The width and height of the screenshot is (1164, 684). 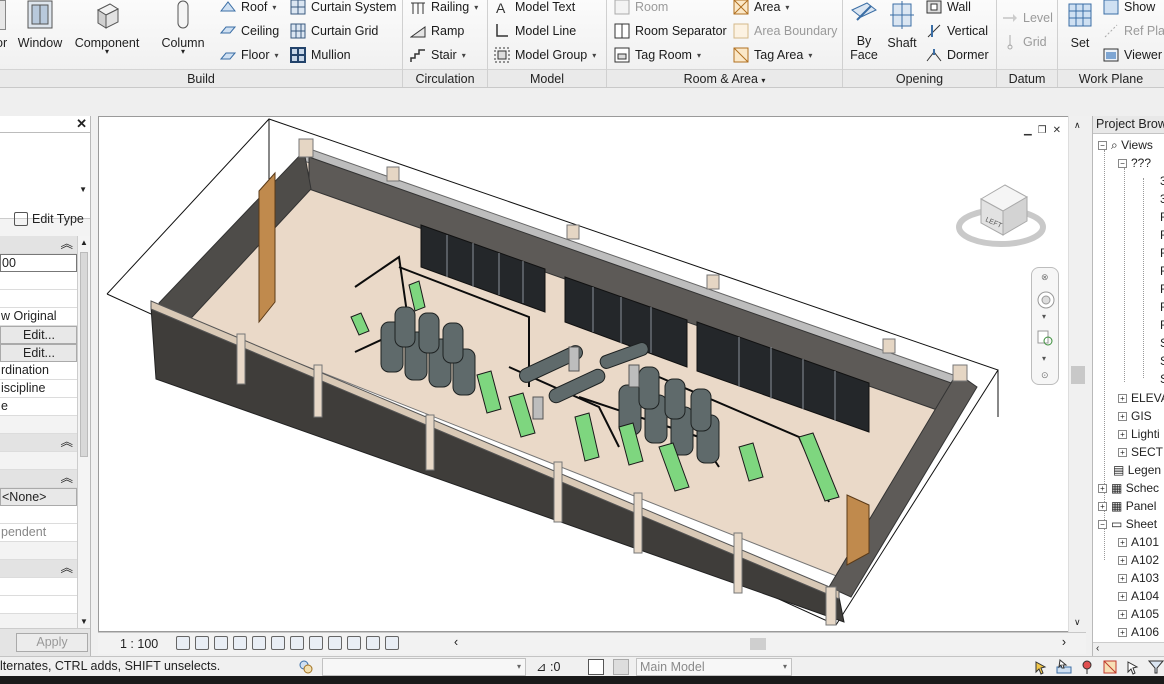 What do you see at coordinates (84, 242) in the screenshot?
I see `scroll-up-icon: ▲` at bounding box center [84, 242].